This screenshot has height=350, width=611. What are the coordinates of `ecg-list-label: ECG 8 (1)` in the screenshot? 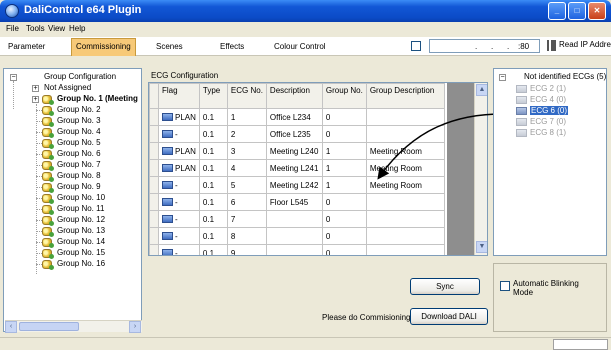 It's located at (548, 132).